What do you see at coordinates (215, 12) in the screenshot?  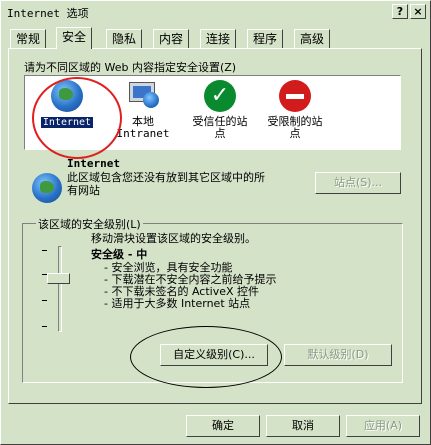 I see `title-bar: Internet 选项 ? ×` at bounding box center [215, 12].